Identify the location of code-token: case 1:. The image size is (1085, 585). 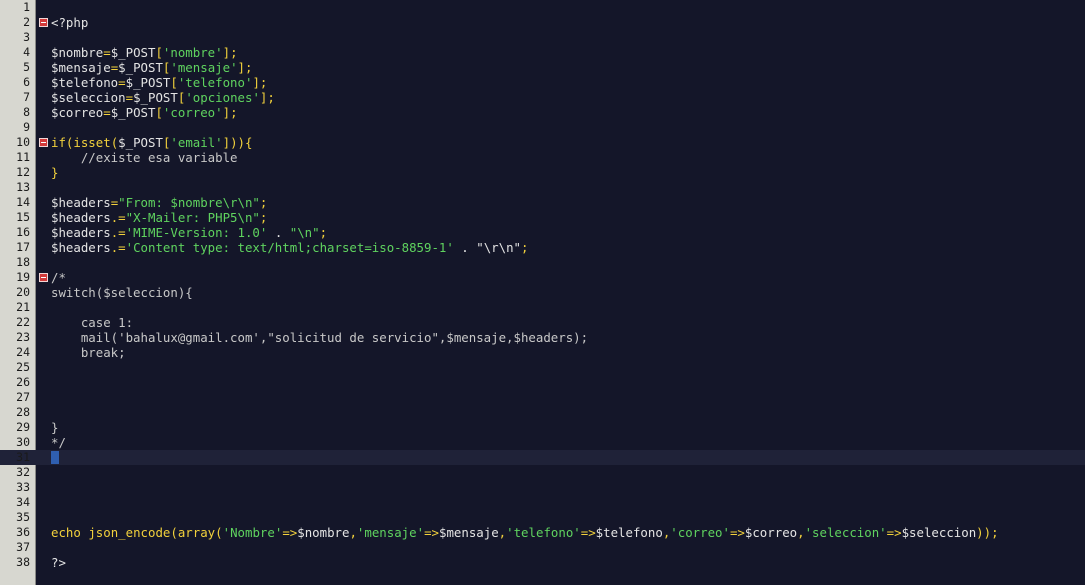
(92, 322).